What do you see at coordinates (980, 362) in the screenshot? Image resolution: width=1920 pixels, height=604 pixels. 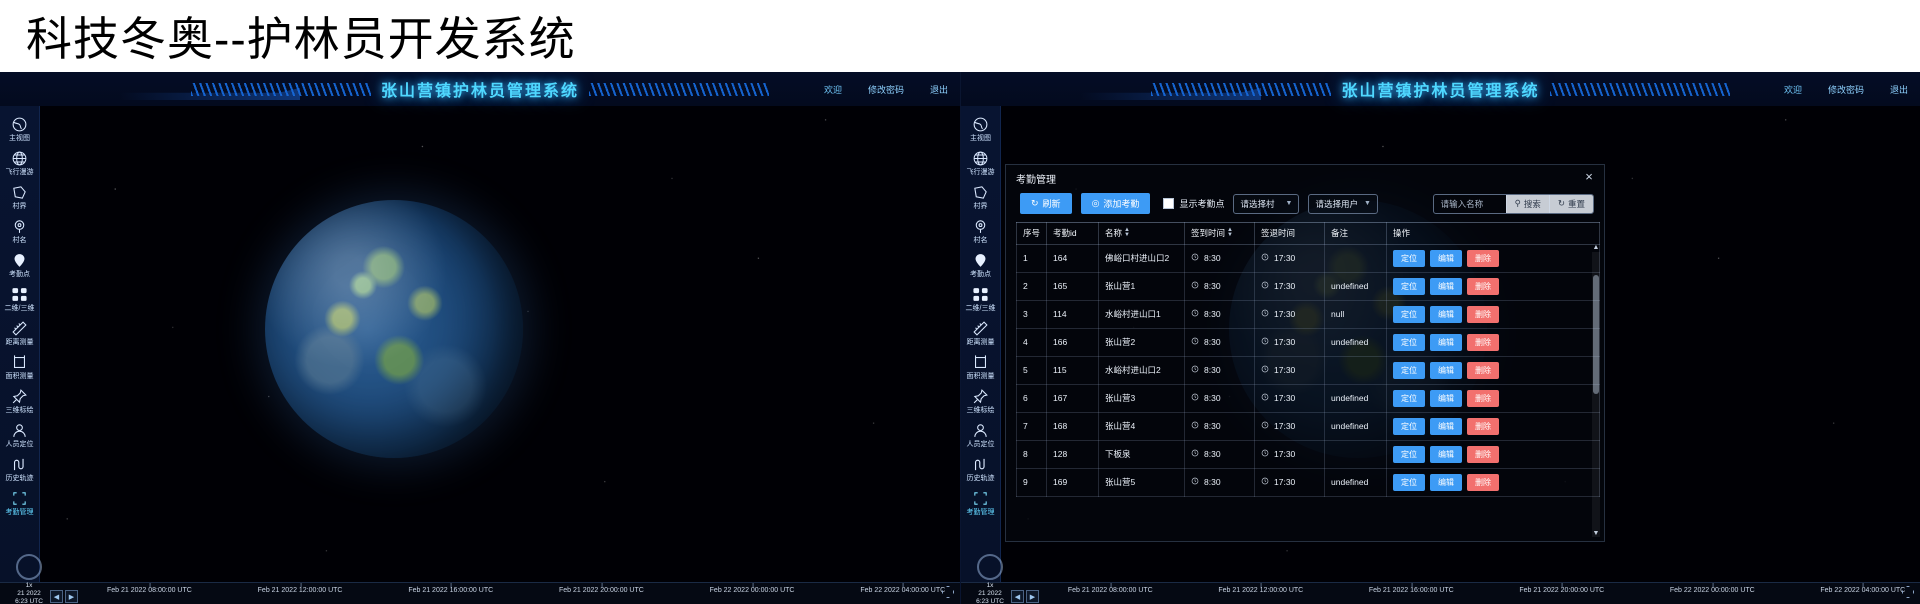 I see `area-square-icon` at bounding box center [980, 362].